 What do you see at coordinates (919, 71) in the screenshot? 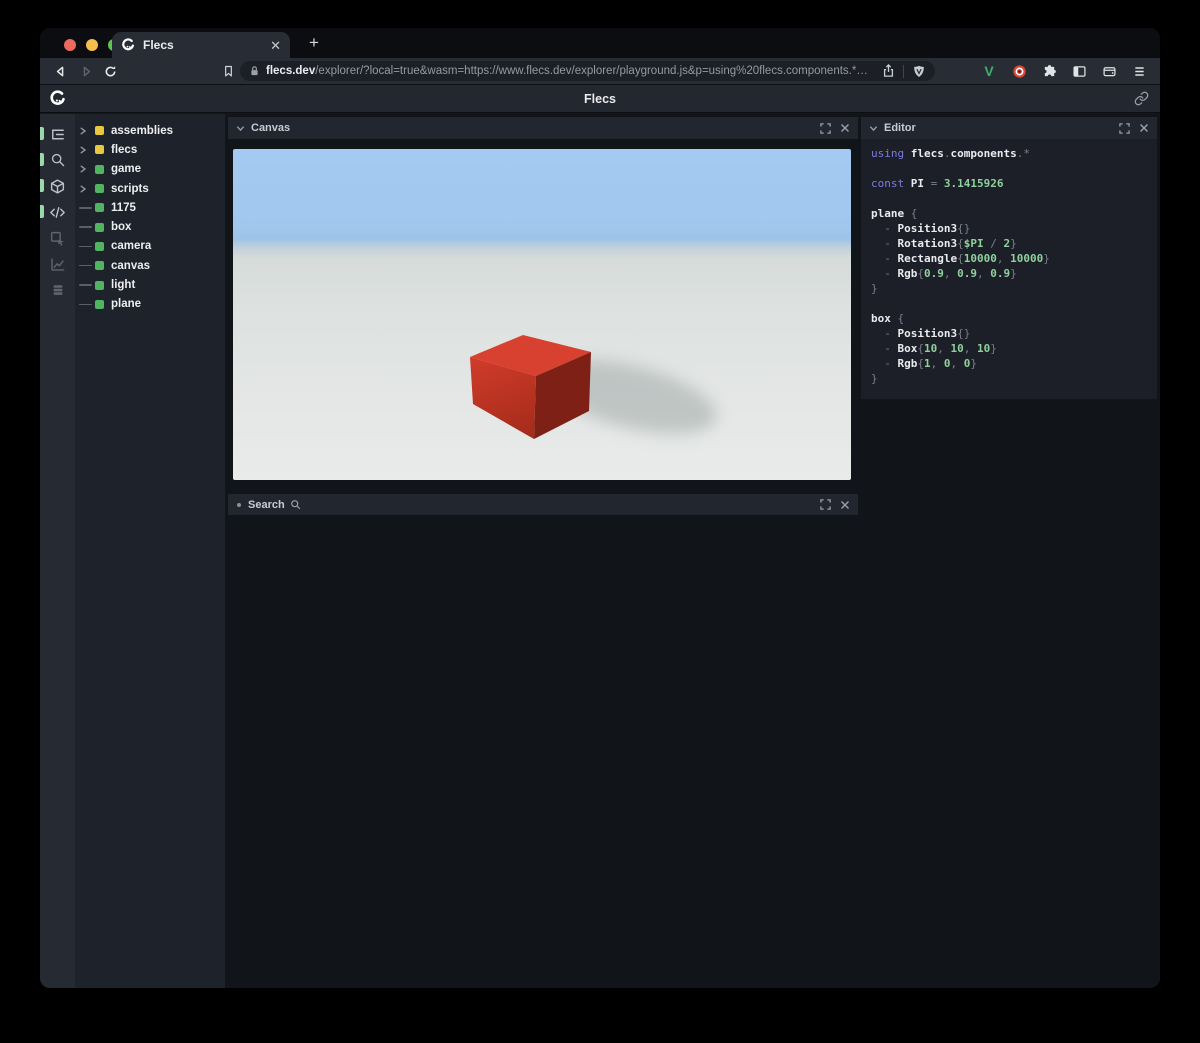
I see `brave-shield-icon` at bounding box center [919, 71].